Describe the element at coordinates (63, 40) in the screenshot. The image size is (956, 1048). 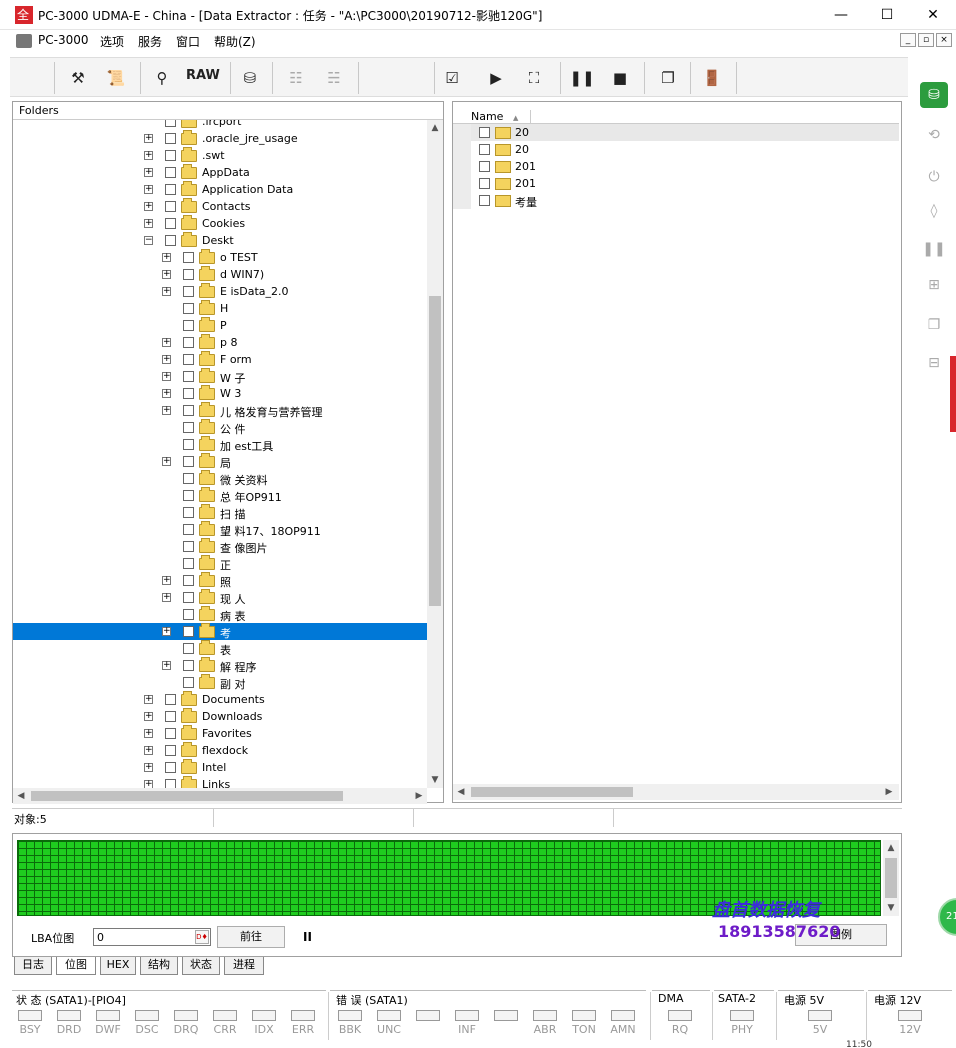
I see `menu-pc3000: PC-3000` at that location.